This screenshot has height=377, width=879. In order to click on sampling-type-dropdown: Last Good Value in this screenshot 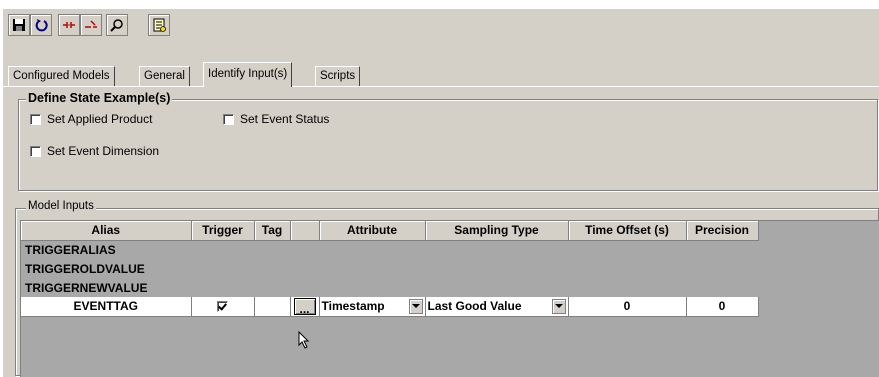, I will do `click(496, 306)`.